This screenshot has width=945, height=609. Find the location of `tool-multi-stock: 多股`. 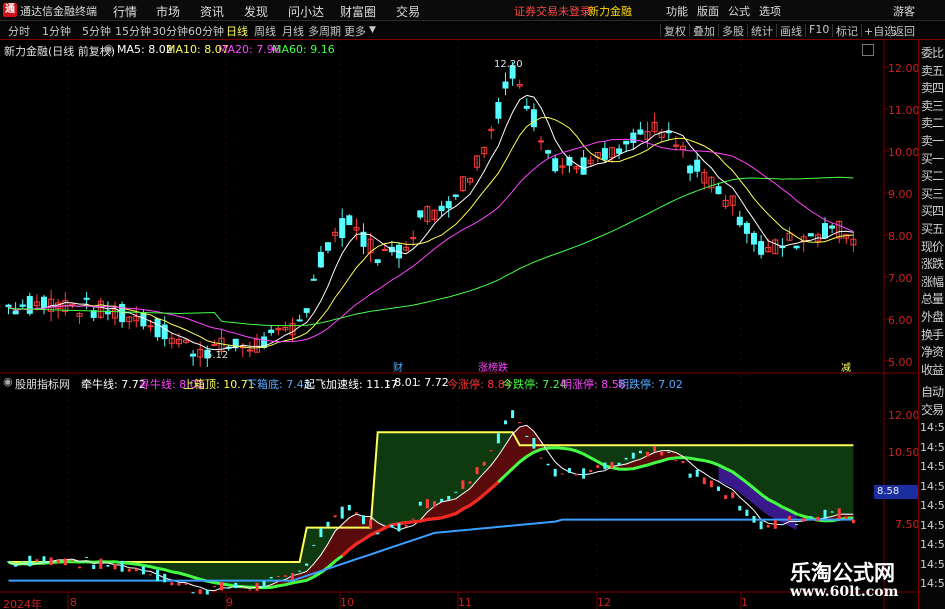

tool-multi-stock: 多股 is located at coordinates (733, 31).